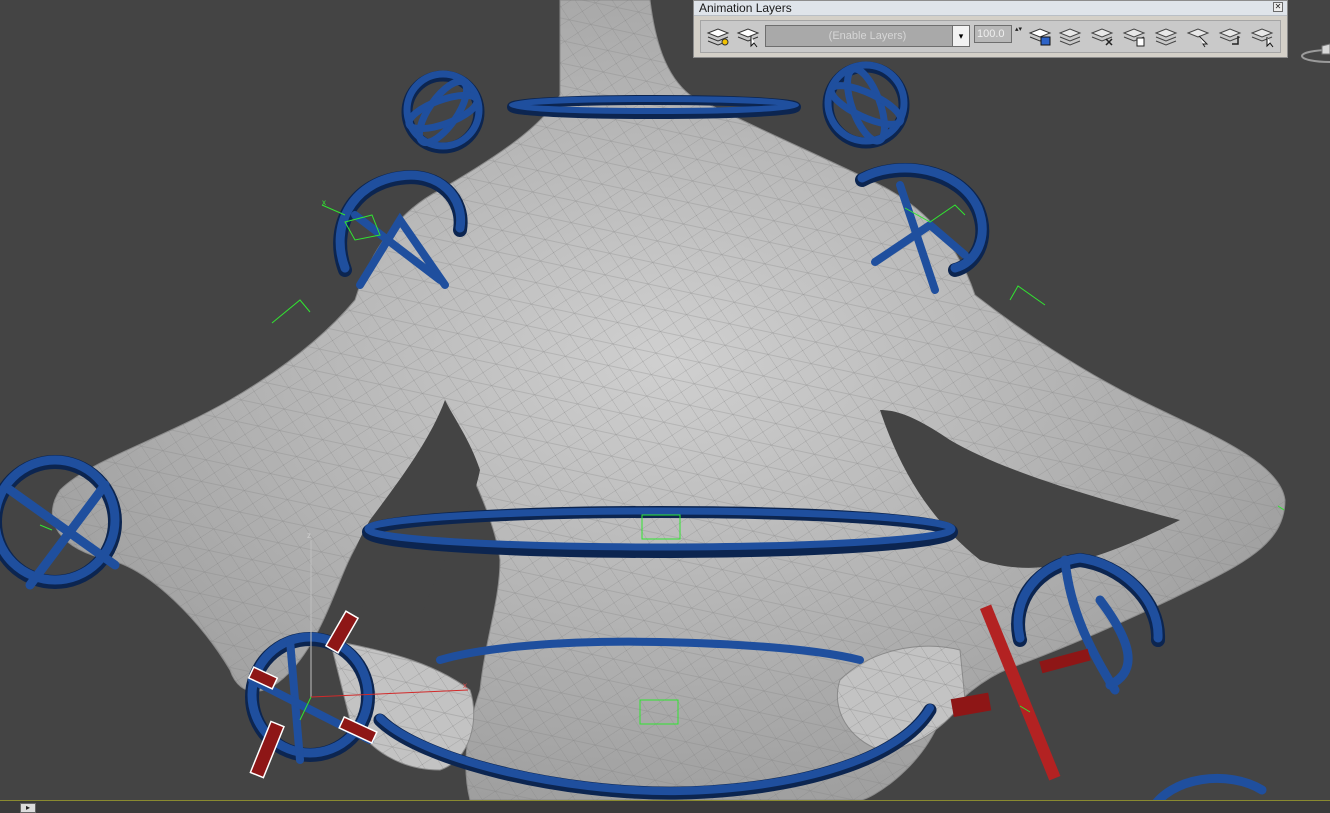 This screenshot has height=813, width=1330. Describe the element at coordinates (46, 527) in the screenshot. I see `left-forearm-bone-marker` at that location.